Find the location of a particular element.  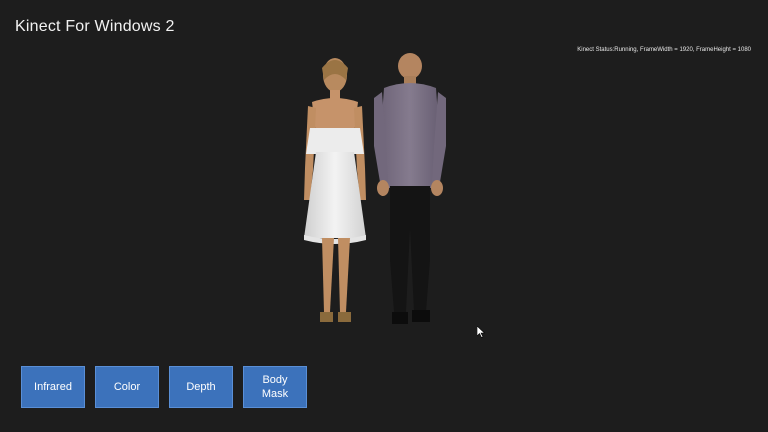

mouse-pointer-icon is located at coordinates (481, 331).